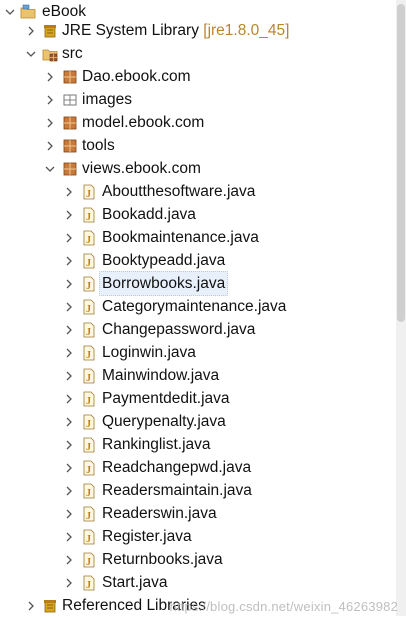 This screenshot has height=617, width=406. What do you see at coordinates (149, 352) in the screenshot?
I see `java-file-label: Loginwin.java` at bounding box center [149, 352].